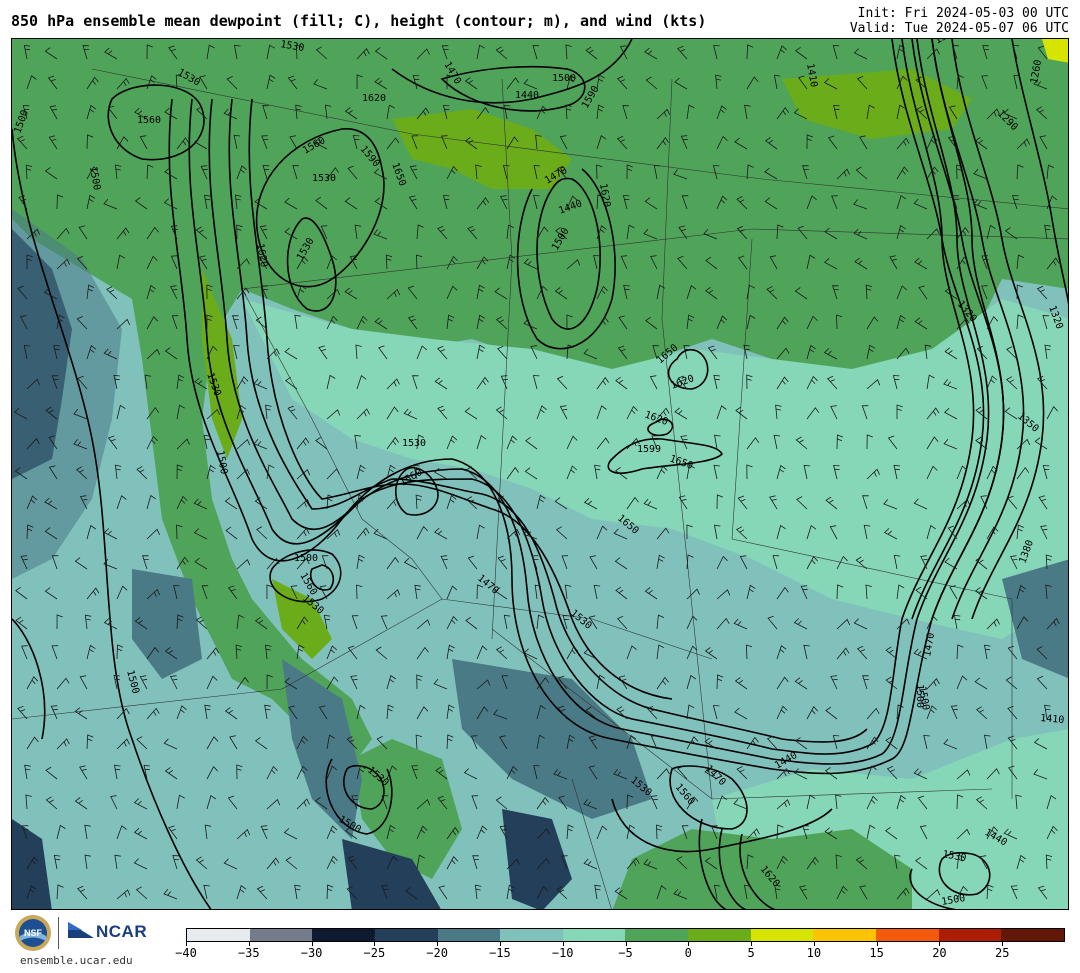 This screenshot has width=1080, height=973. Describe the element at coordinates (876, 953) in the screenshot. I see `colorbar-tick-label: 15` at that location.